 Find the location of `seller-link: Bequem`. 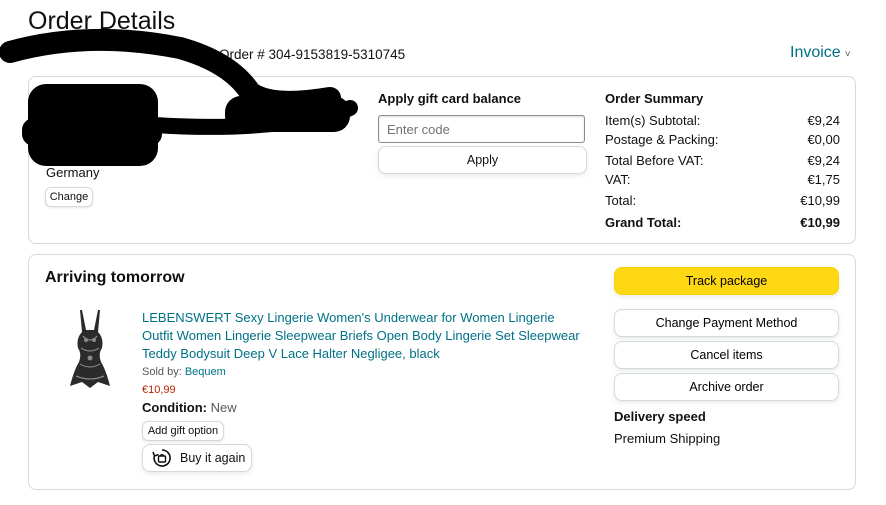

seller-link: Bequem is located at coordinates (205, 372).